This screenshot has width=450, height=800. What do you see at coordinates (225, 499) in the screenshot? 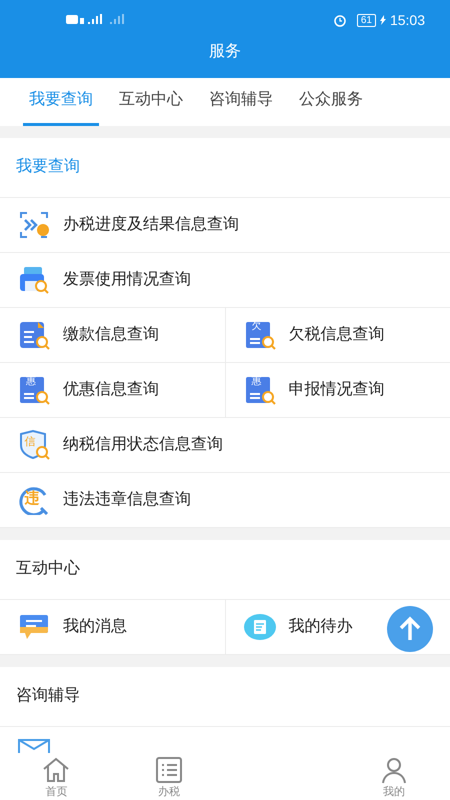
I see `service-item: 违 违法违章信息查询` at bounding box center [225, 499].